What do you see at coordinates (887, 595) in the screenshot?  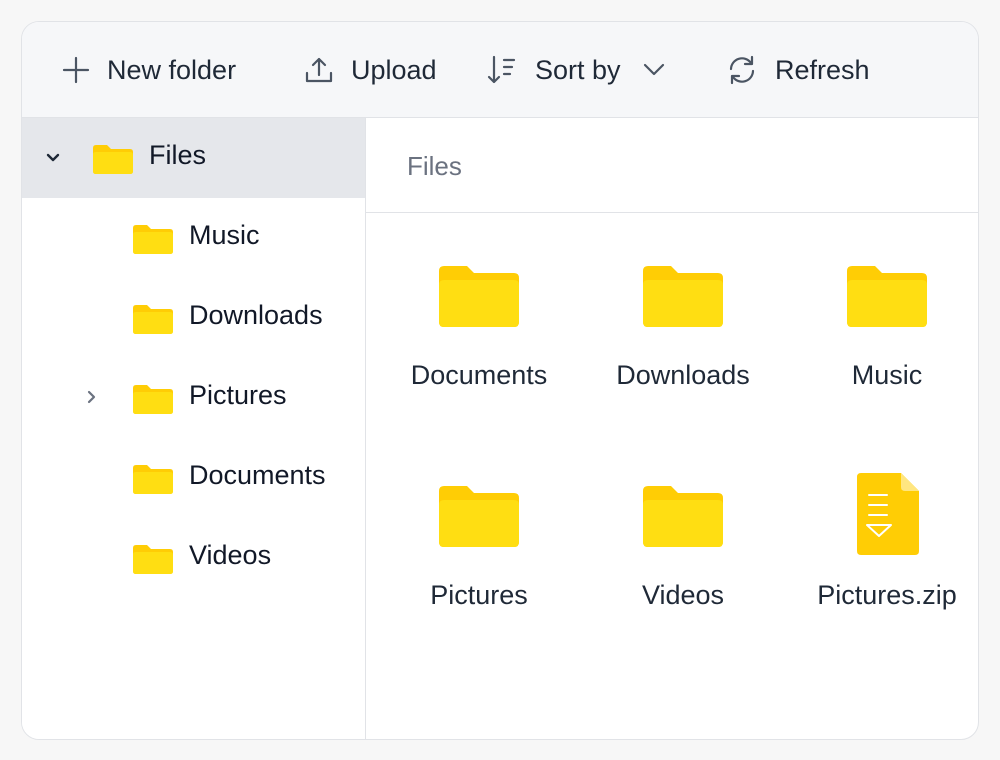 I see `file-name: Pictures.zip` at bounding box center [887, 595].